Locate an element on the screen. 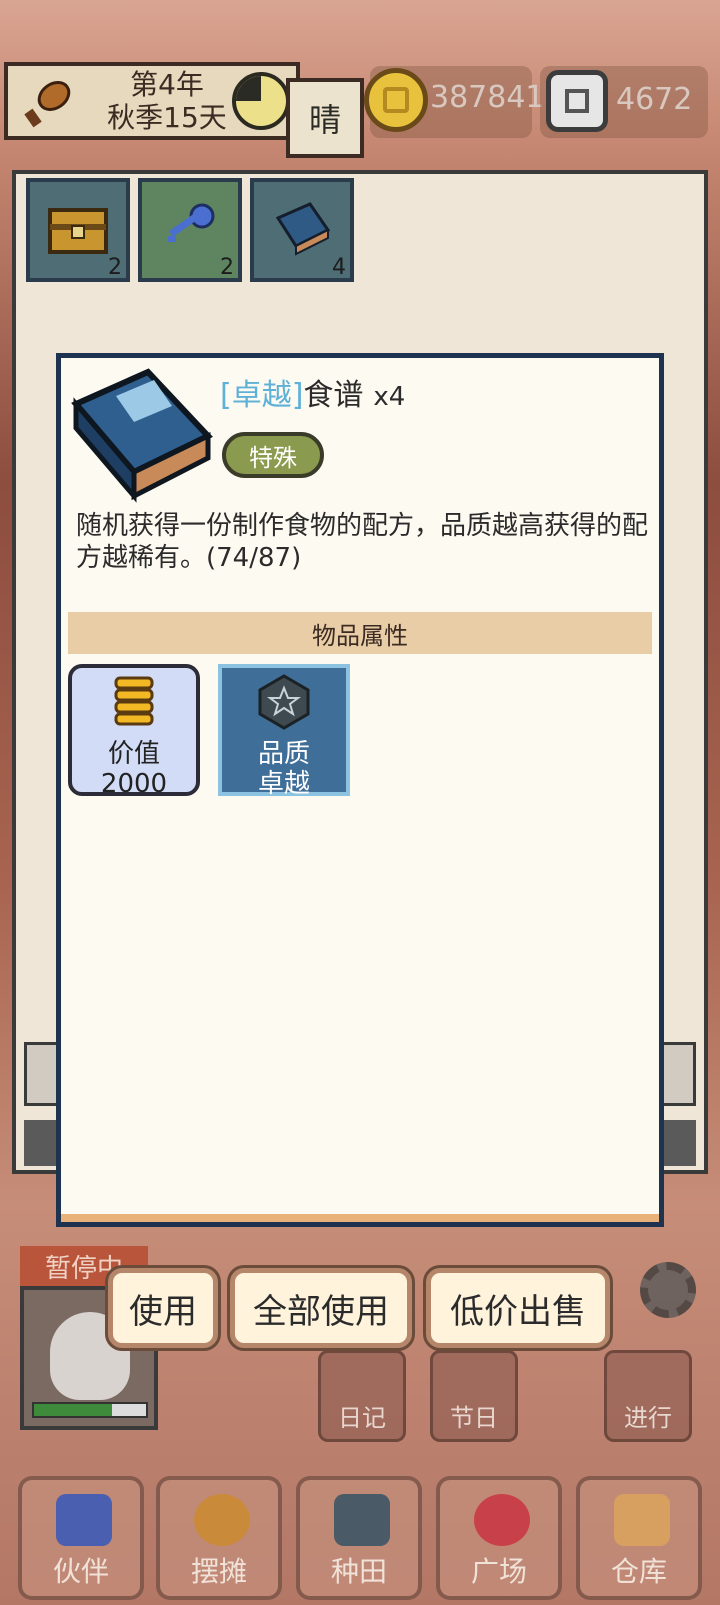 The width and height of the screenshot is (720, 1605). date-panel: 第4年 秋季15天 is located at coordinates (152, 101).